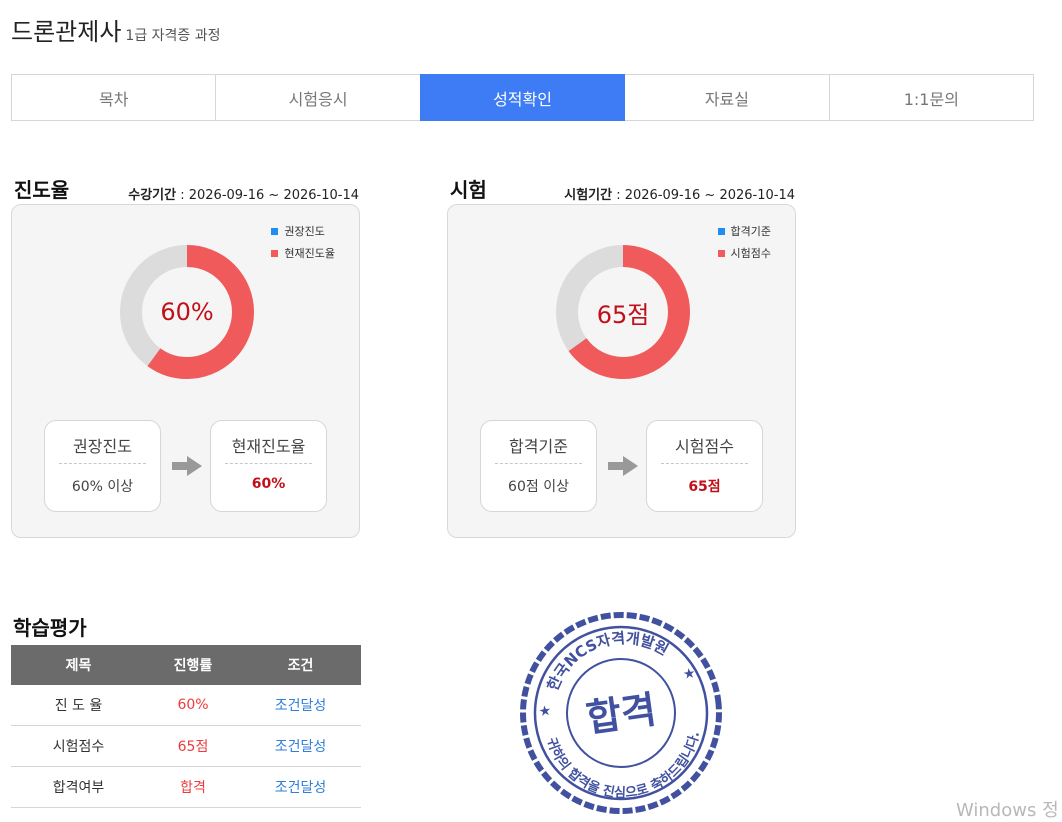  What do you see at coordinates (42, 190) in the screenshot?
I see `progress-title: 진도율` at bounding box center [42, 190].